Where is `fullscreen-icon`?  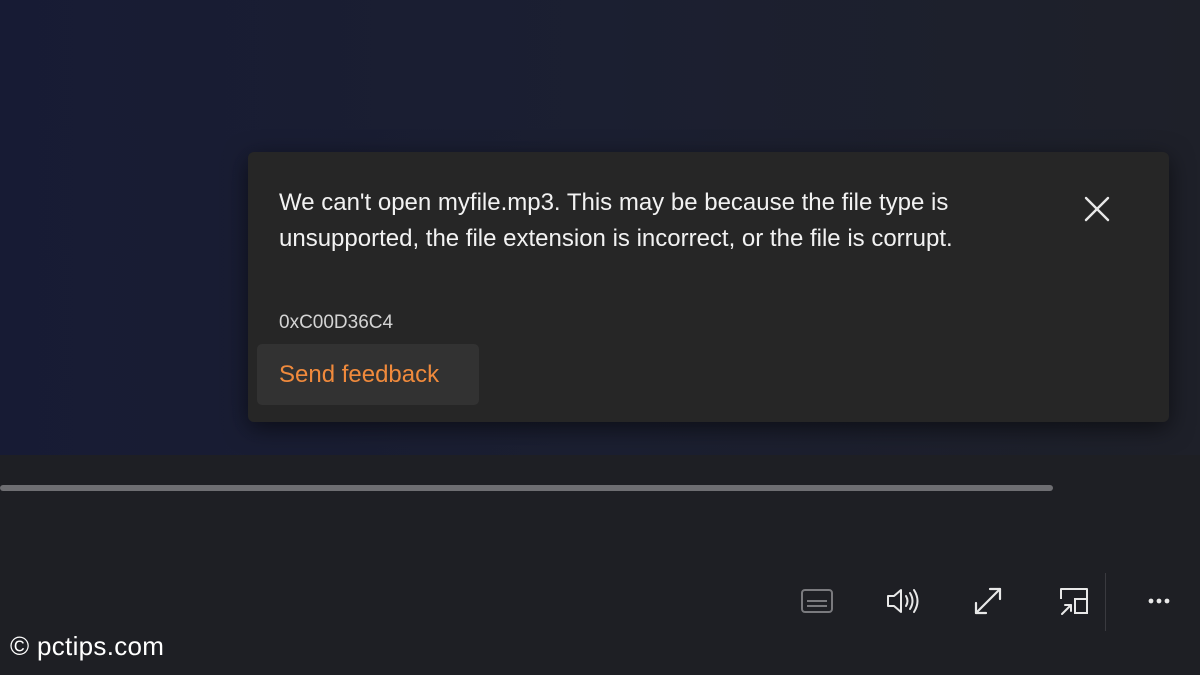 fullscreen-icon is located at coordinates (988, 601).